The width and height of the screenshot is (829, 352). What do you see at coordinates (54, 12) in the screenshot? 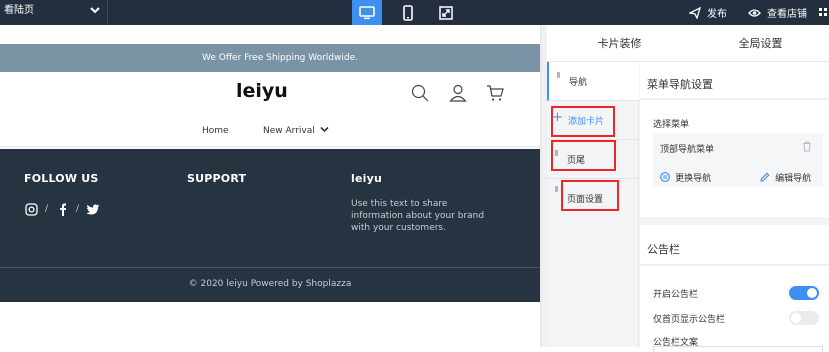
I see `page-select: 看陆页` at bounding box center [54, 12].